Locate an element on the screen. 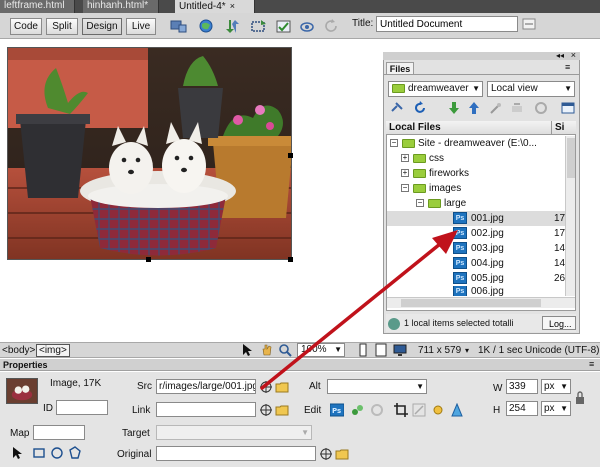 The image size is (600, 467). code-view-button: Code is located at coordinates (26, 26).